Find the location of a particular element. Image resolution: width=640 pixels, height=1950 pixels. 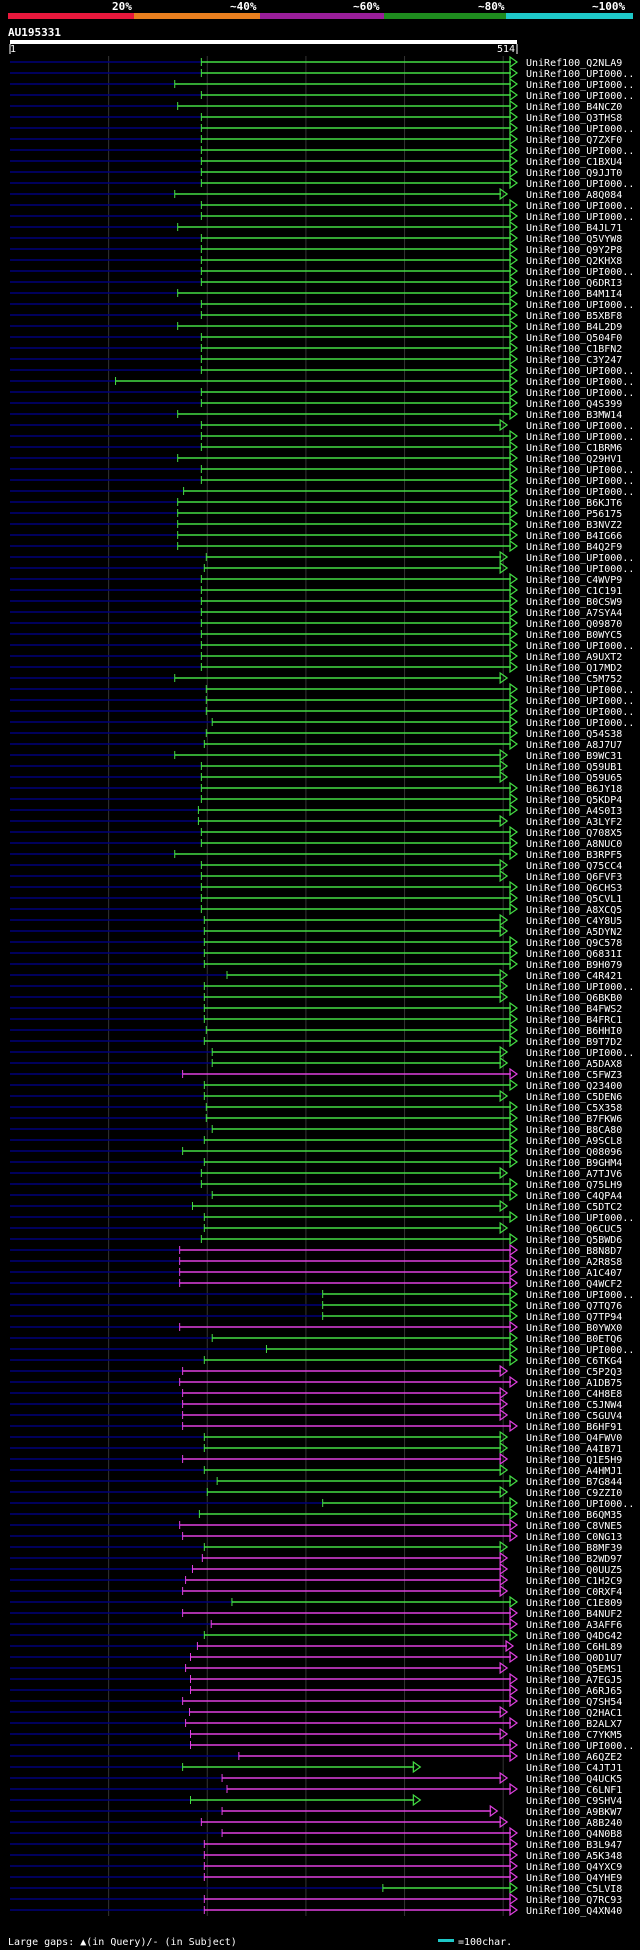

hit-row: UniRef100_A6QZE2 is located at coordinates (316, 1756).